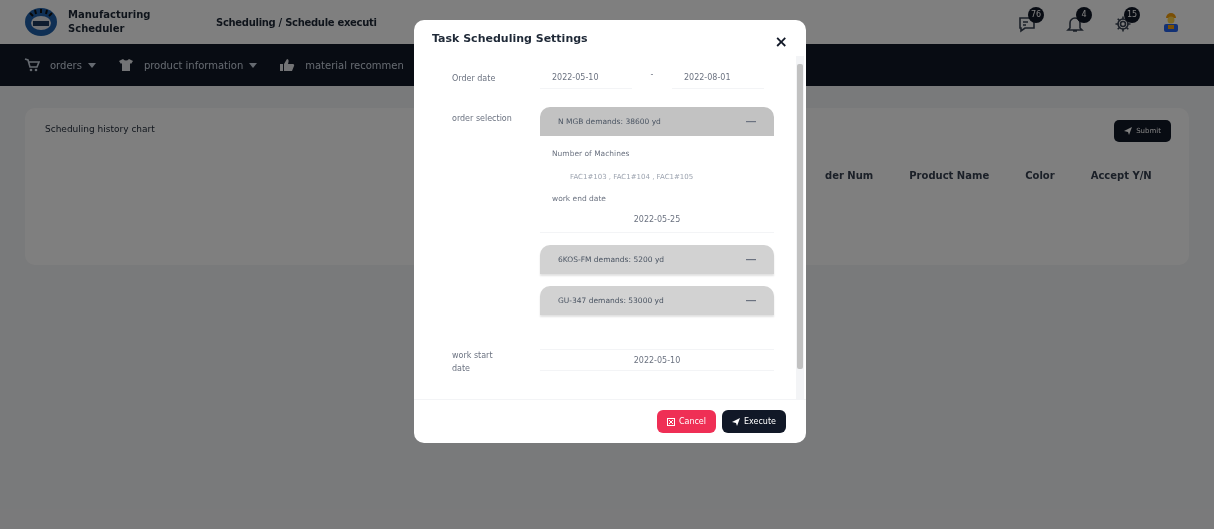  What do you see at coordinates (657, 220) in the screenshot?
I see `date-field: 2022-05-25` at bounding box center [657, 220].